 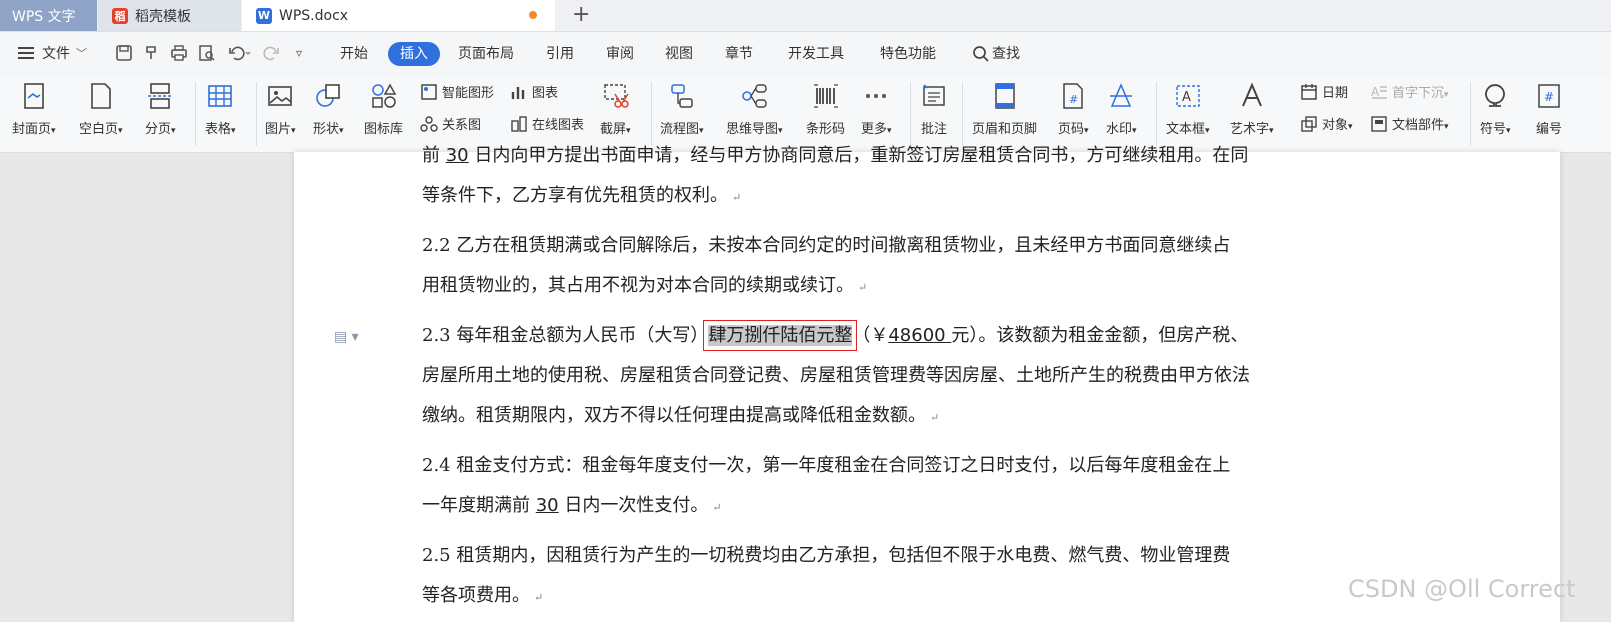 I want to click on menu-references: 引用, so click(x=560, y=54).